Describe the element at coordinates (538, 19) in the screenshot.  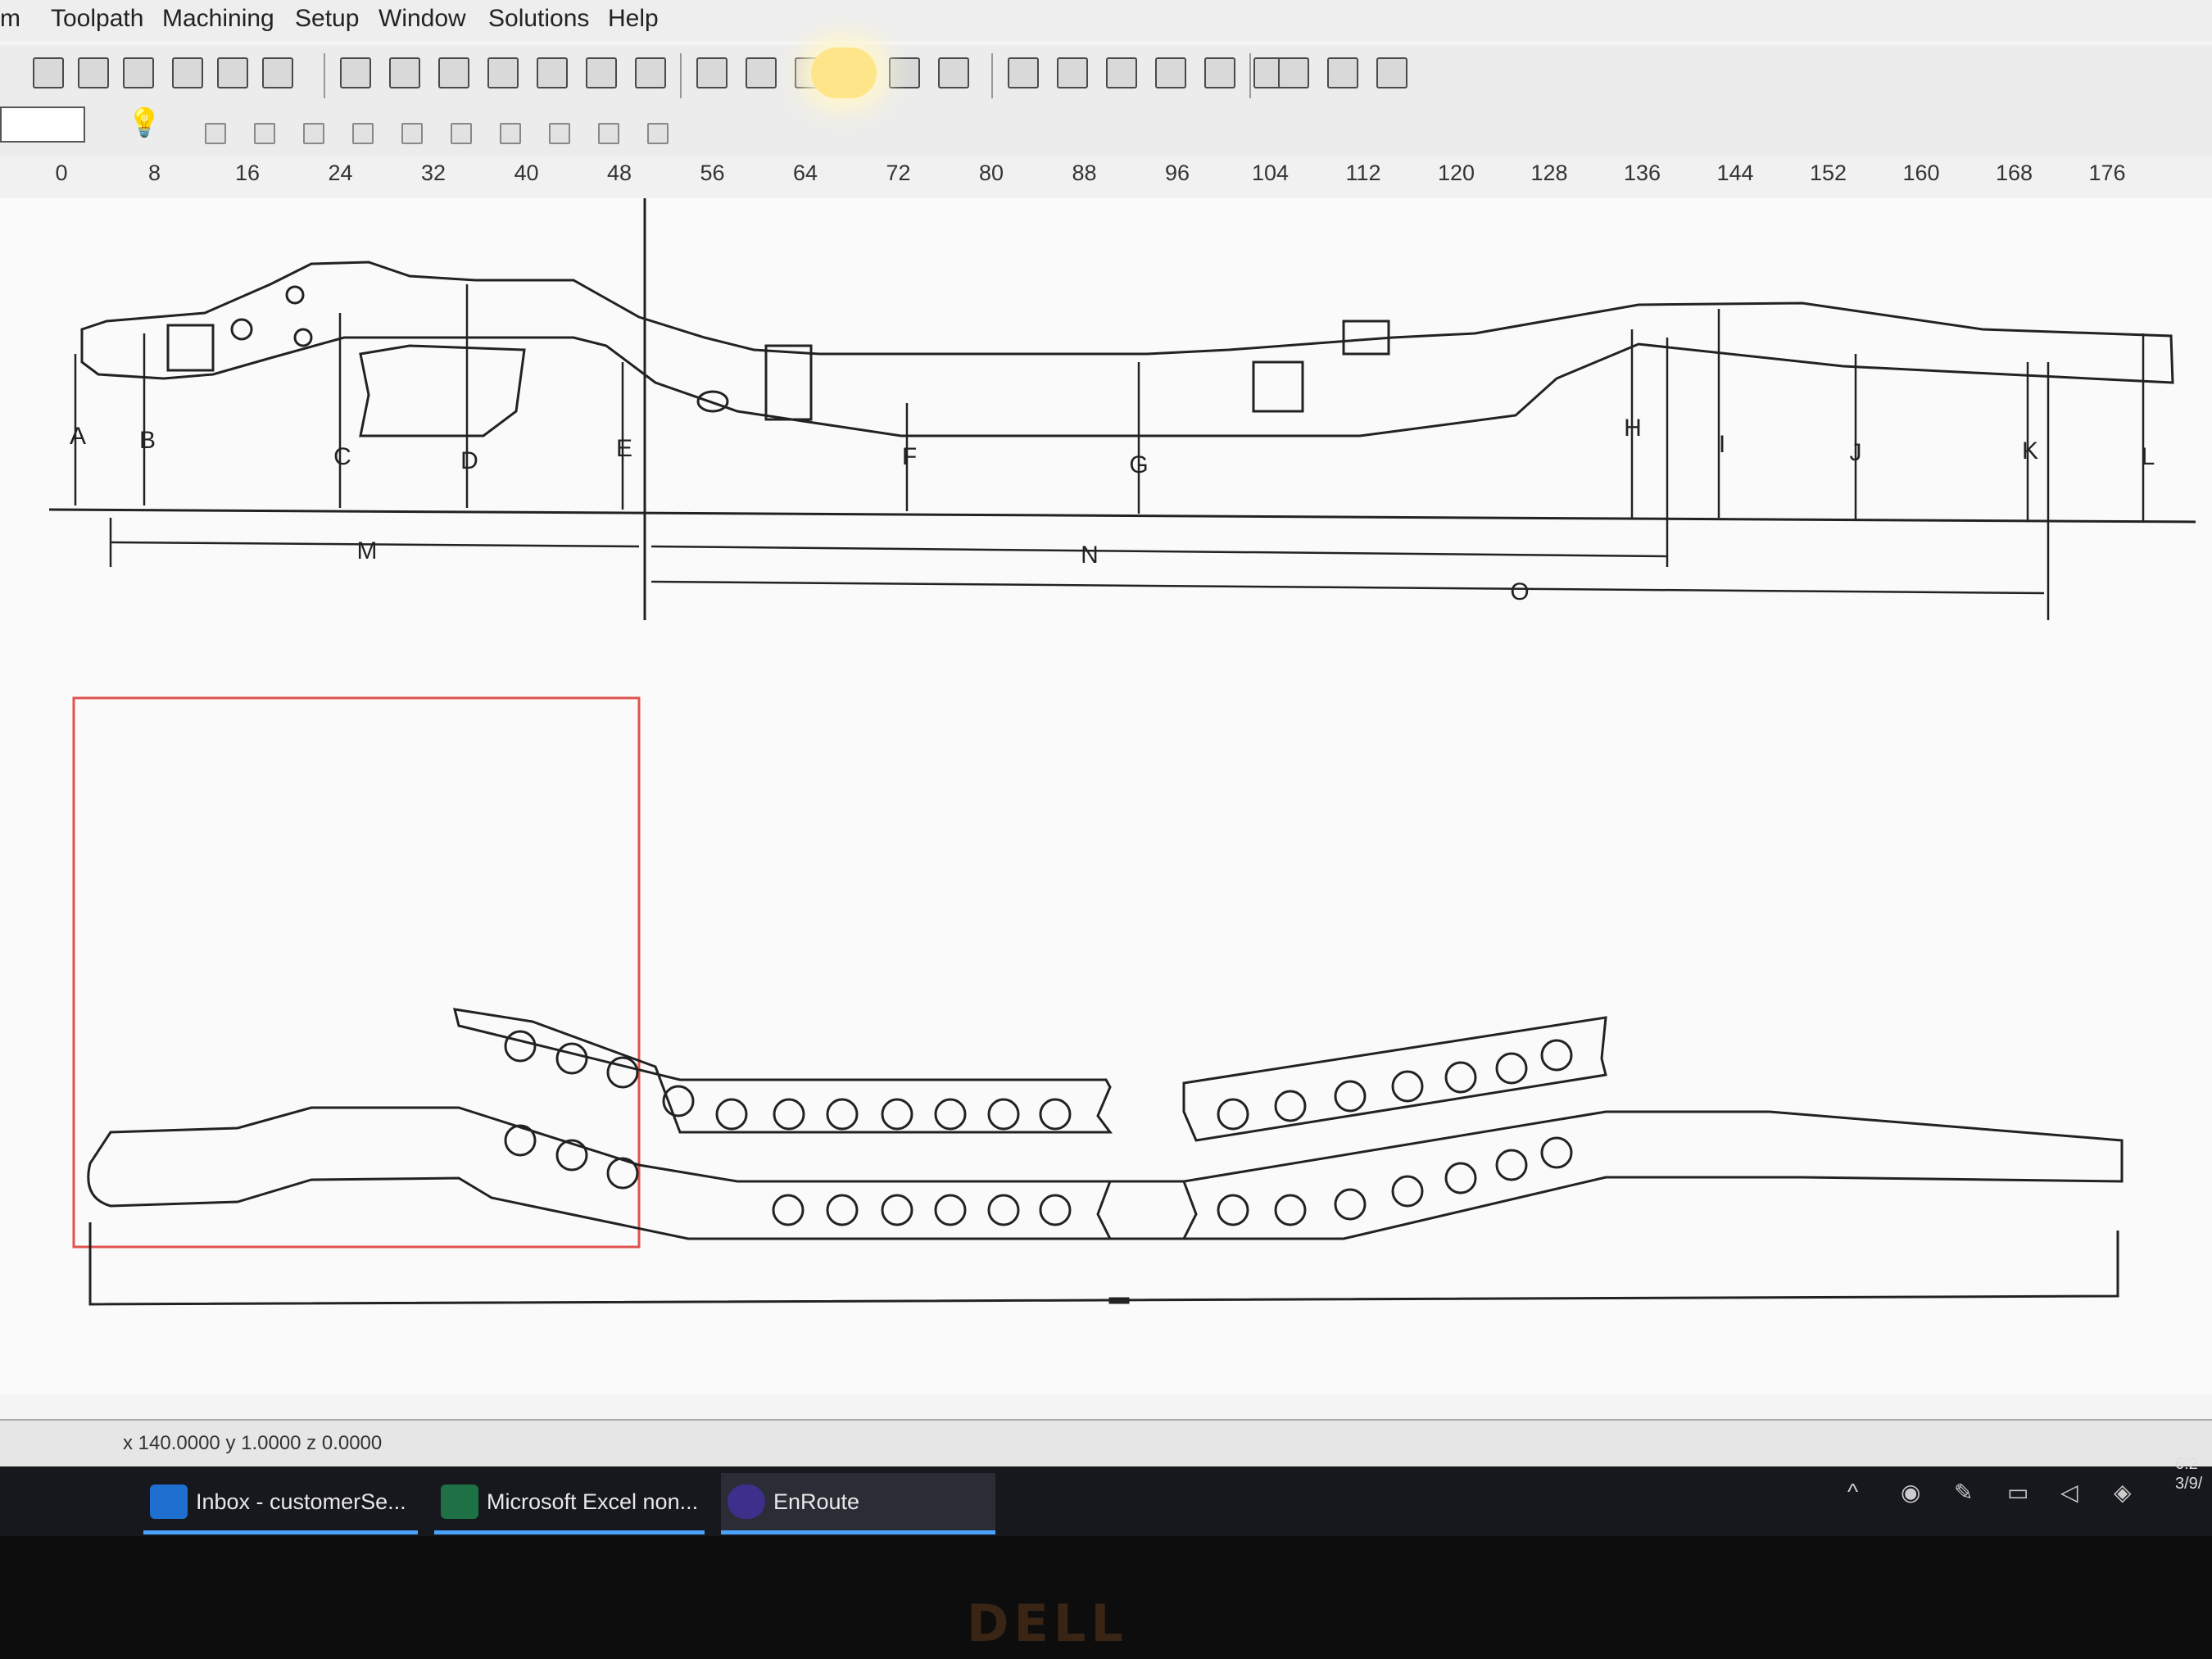
I see `menu-solutions: Solutions` at that location.